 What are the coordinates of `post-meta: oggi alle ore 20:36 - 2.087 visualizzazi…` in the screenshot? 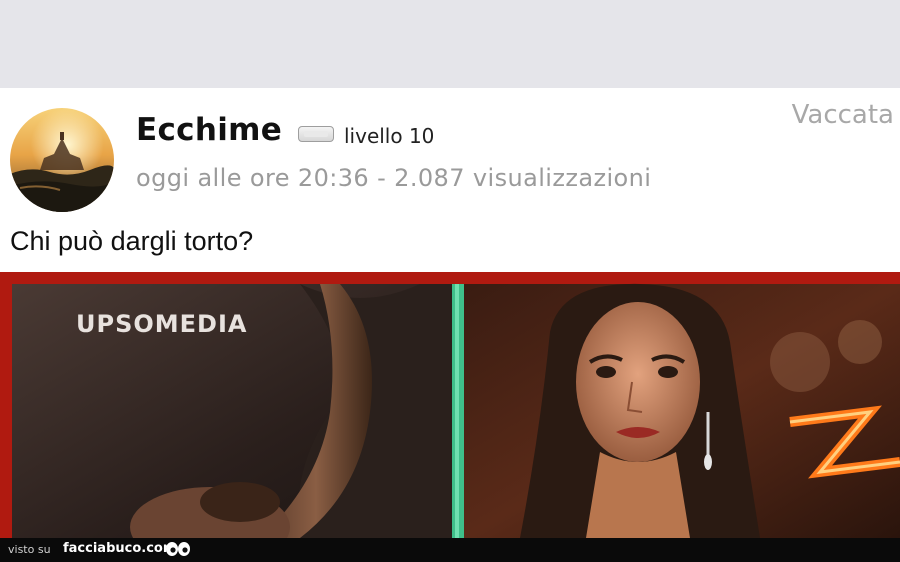 It's located at (394, 178).